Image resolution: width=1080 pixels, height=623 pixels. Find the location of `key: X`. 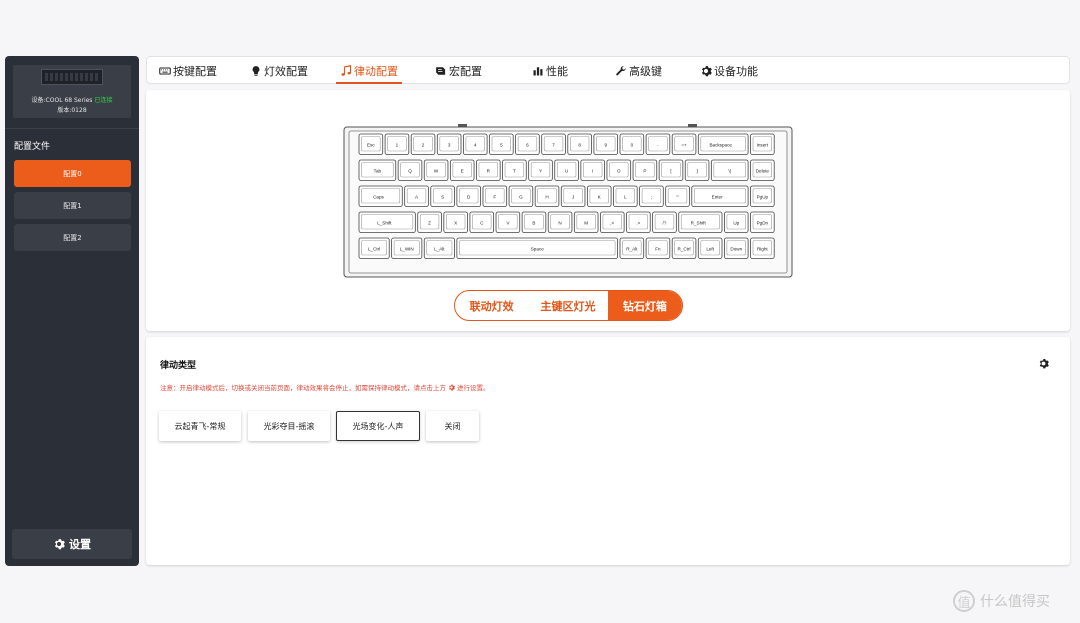

key: X is located at coordinates (455, 222).